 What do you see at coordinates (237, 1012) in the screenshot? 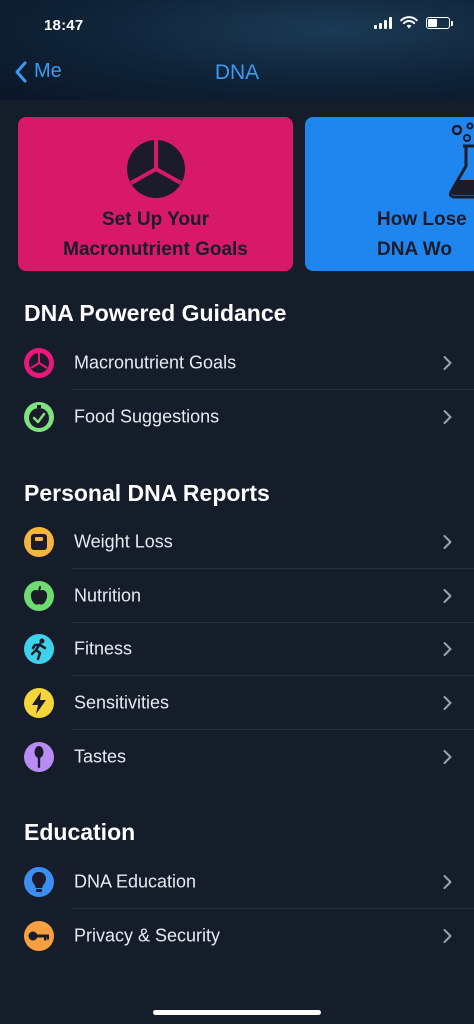
I see `home-indicator` at bounding box center [237, 1012].